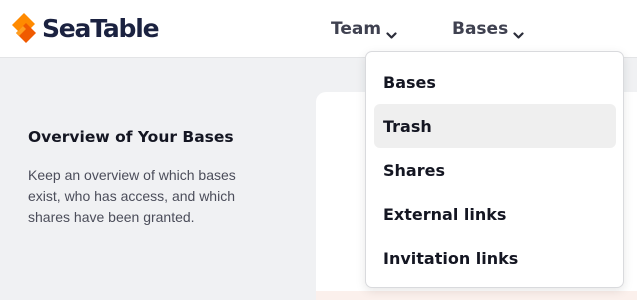 This screenshot has height=300, width=637. I want to click on seatable-logo: SeaTable, so click(85, 29).